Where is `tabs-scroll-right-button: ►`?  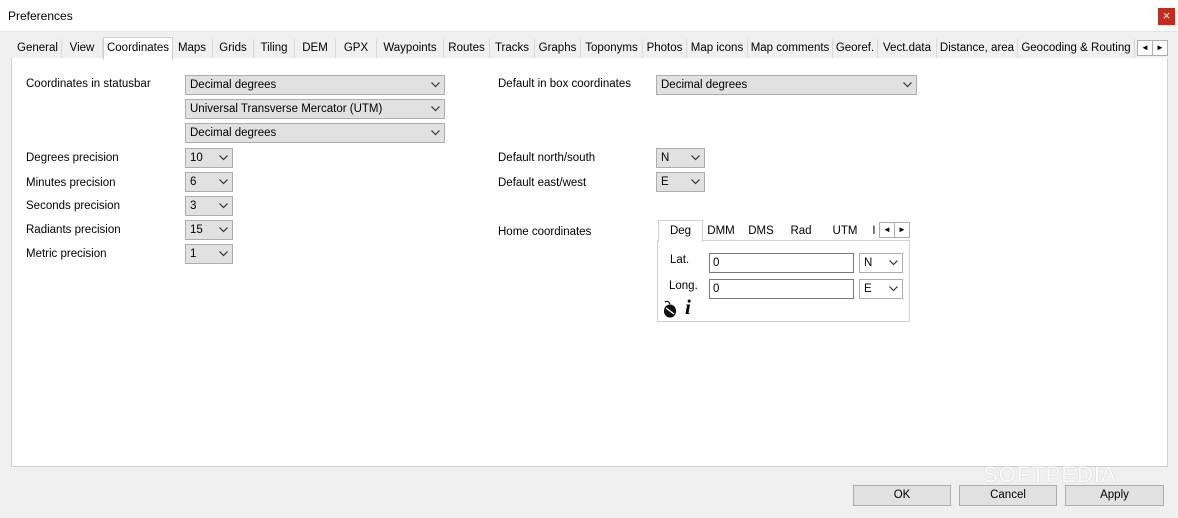 tabs-scroll-right-button: ► is located at coordinates (1160, 48).